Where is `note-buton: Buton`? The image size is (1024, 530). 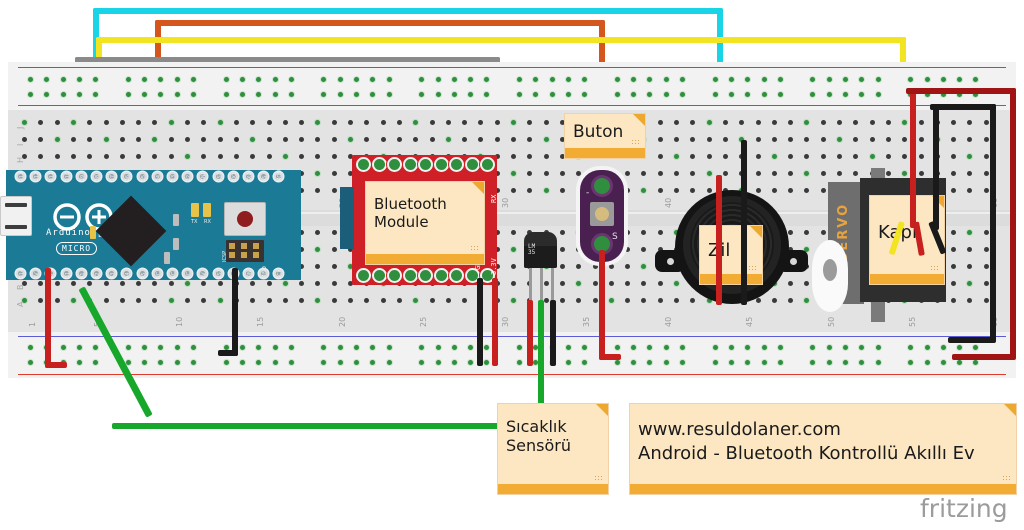 note-buton: Buton is located at coordinates (605, 136).